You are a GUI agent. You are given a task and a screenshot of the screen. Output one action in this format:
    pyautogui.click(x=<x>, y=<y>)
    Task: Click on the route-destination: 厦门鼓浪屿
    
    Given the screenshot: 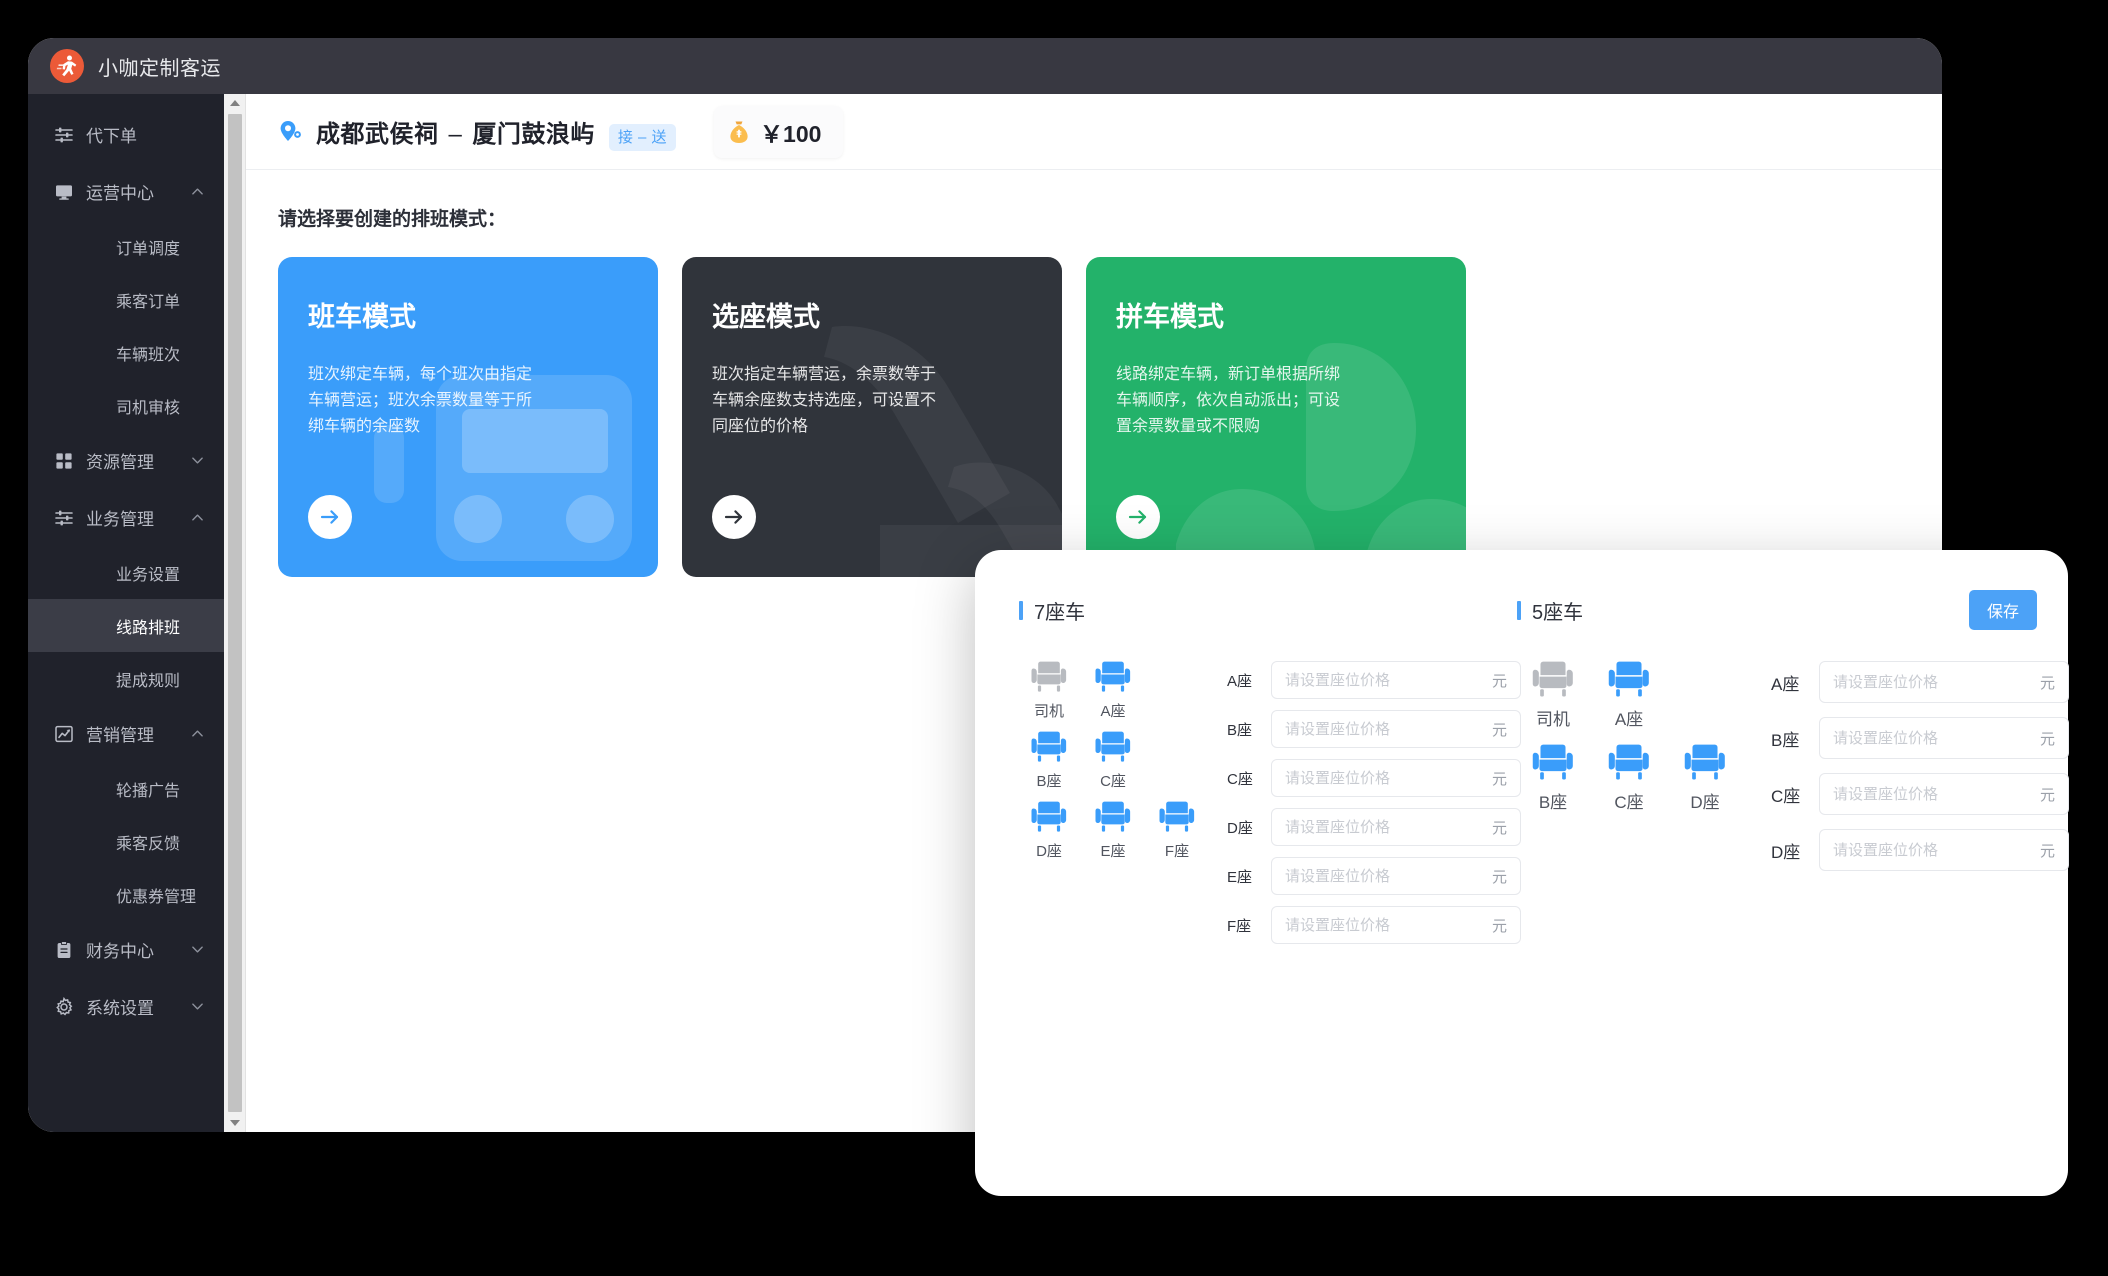 What is the action you would take?
    pyautogui.click(x=533, y=134)
    